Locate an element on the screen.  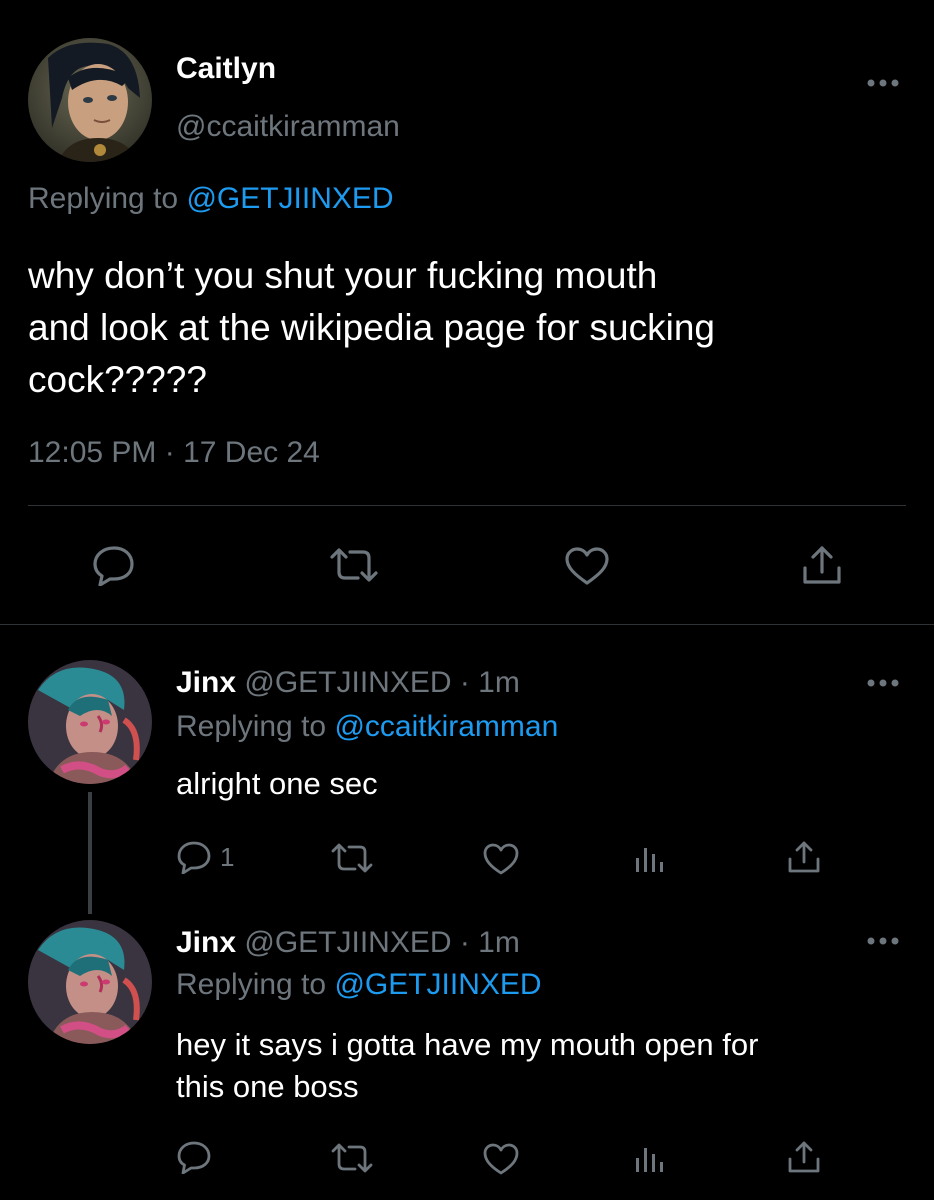
tweet-text-line: cock????? is located at coordinates (117, 379).